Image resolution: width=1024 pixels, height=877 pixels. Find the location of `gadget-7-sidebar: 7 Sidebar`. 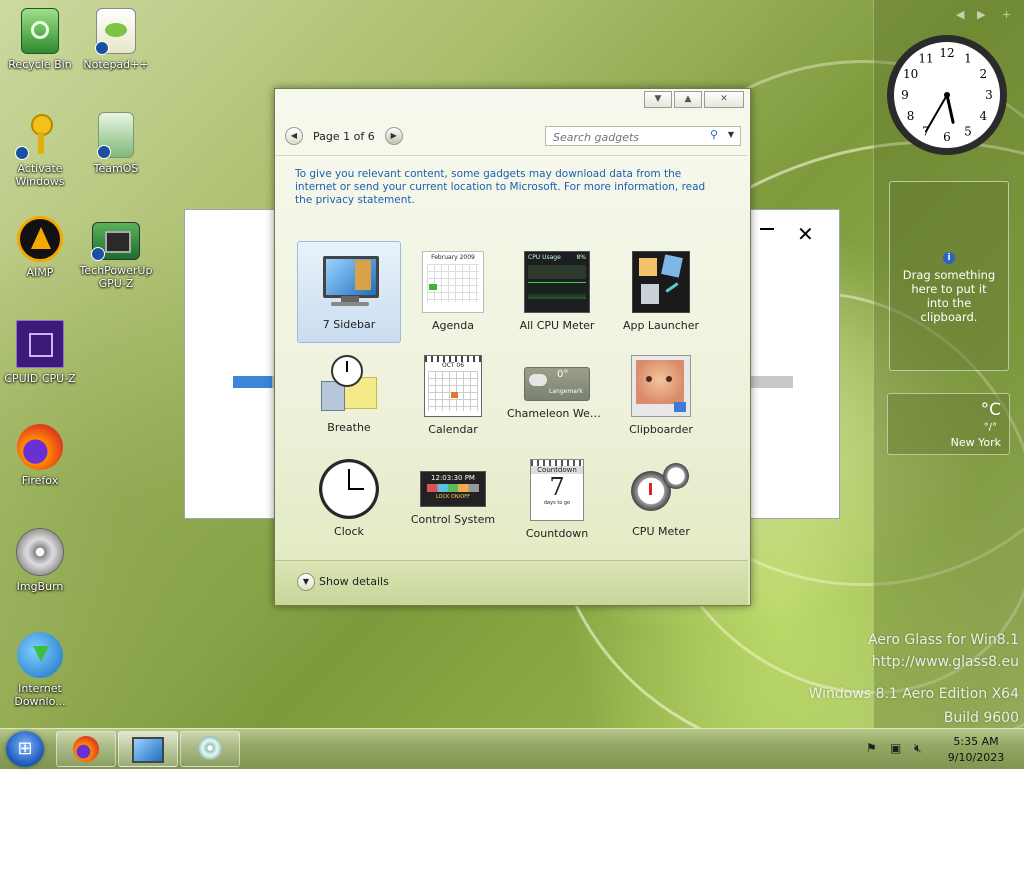

gadget-7-sidebar: 7 Sidebar is located at coordinates (349, 292).